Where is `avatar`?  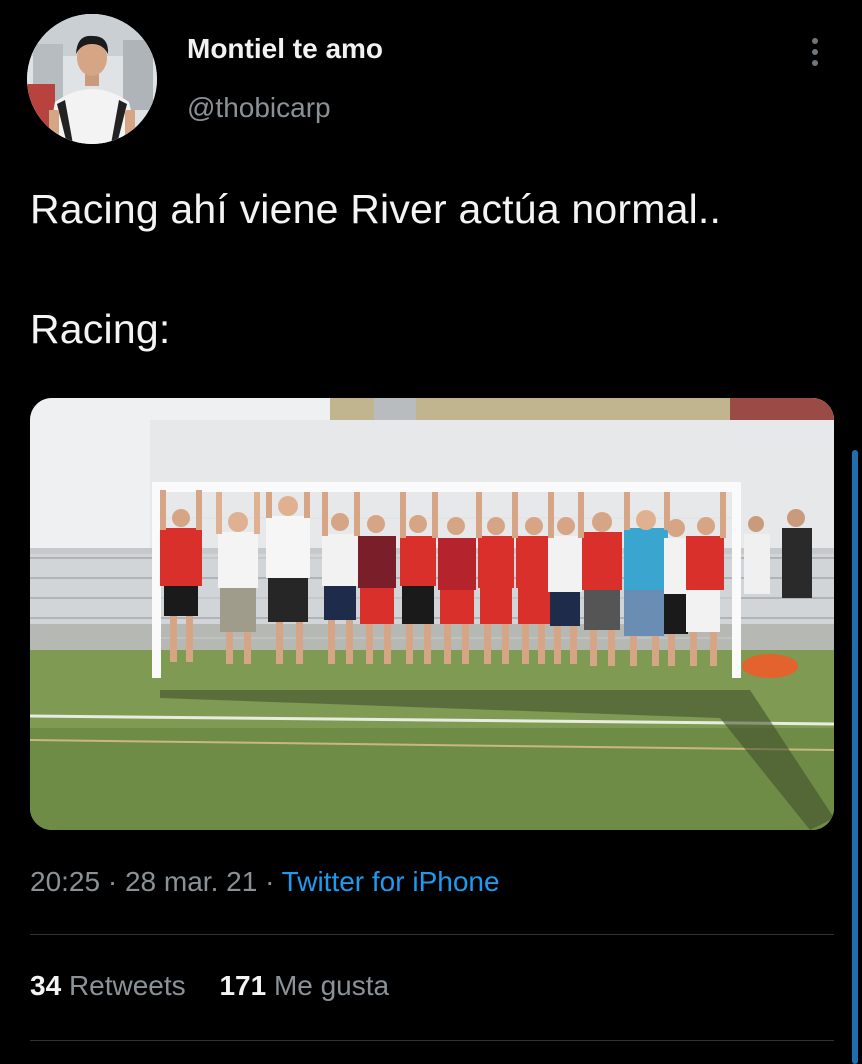
avatar is located at coordinates (92, 79).